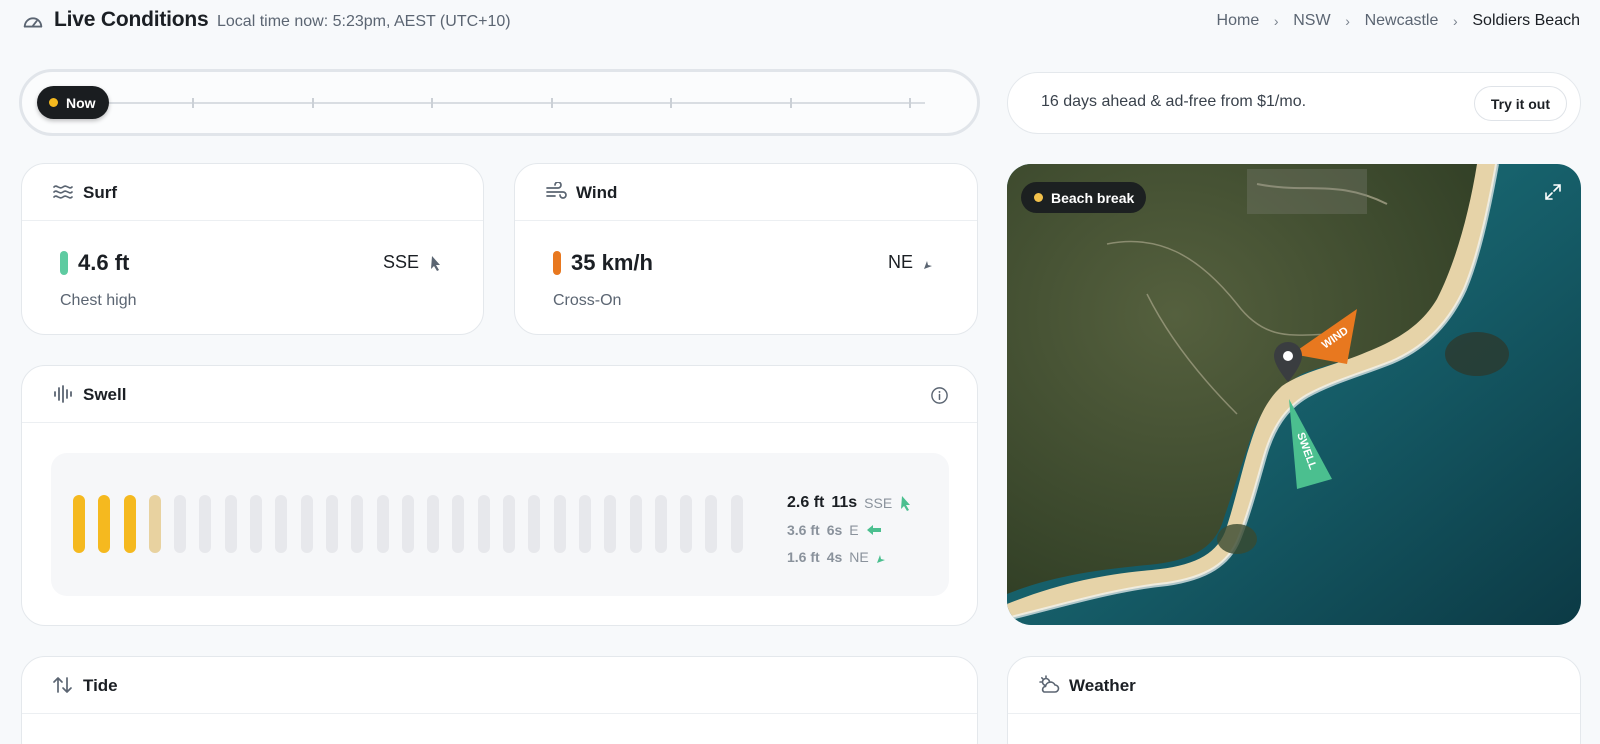 This screenshot has width=1600, height=744. Describe the element at coordinates (100, 685) in the screenshot. I see `tide-title: Tide` at that location.